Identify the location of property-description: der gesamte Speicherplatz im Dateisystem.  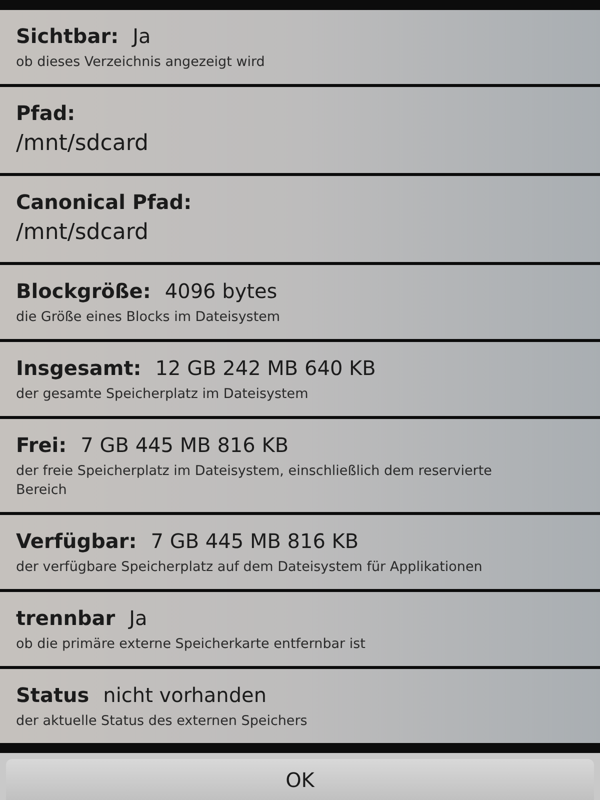
(162, 394).